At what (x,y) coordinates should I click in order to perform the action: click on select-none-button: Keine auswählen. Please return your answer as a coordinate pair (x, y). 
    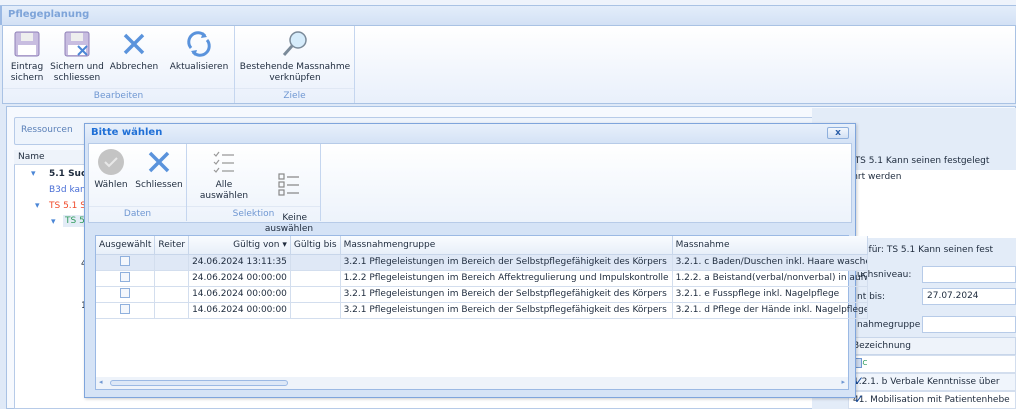
    Looking at the image, I should click on (289, 197).